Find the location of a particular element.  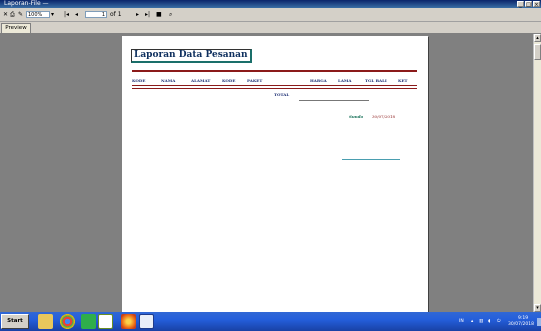

column-header: PAKET is located at coordinates (255, 80).